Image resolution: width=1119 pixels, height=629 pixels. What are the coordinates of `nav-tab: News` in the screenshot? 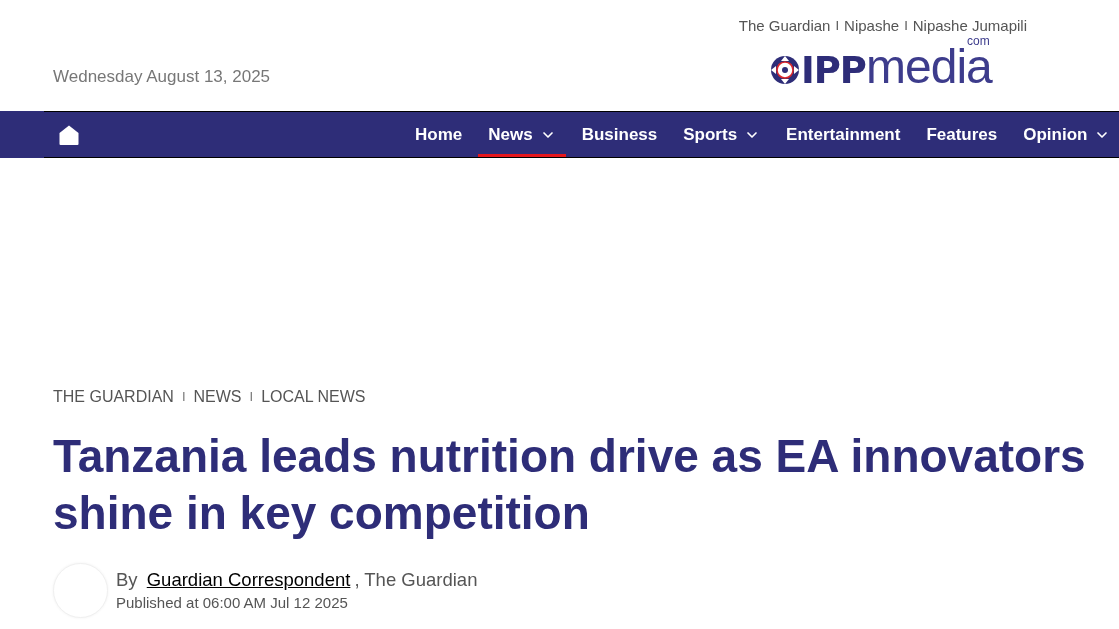 It's located at (522, 134).